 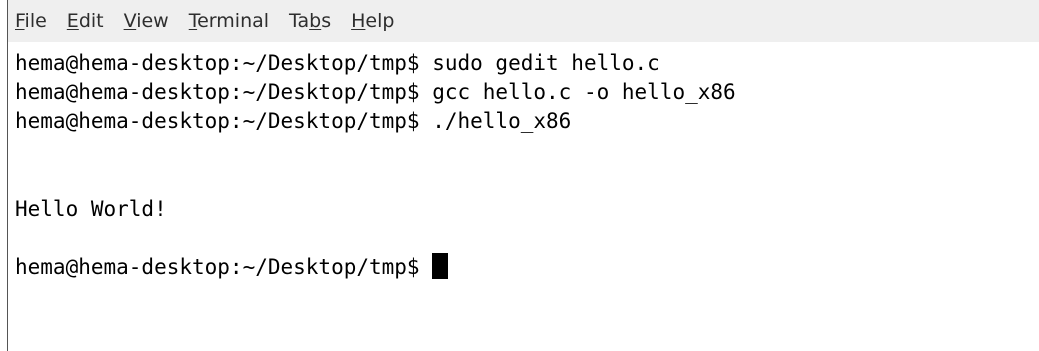 I want to click on menu-file-mnemonic: F, so click(x=20, y=21).